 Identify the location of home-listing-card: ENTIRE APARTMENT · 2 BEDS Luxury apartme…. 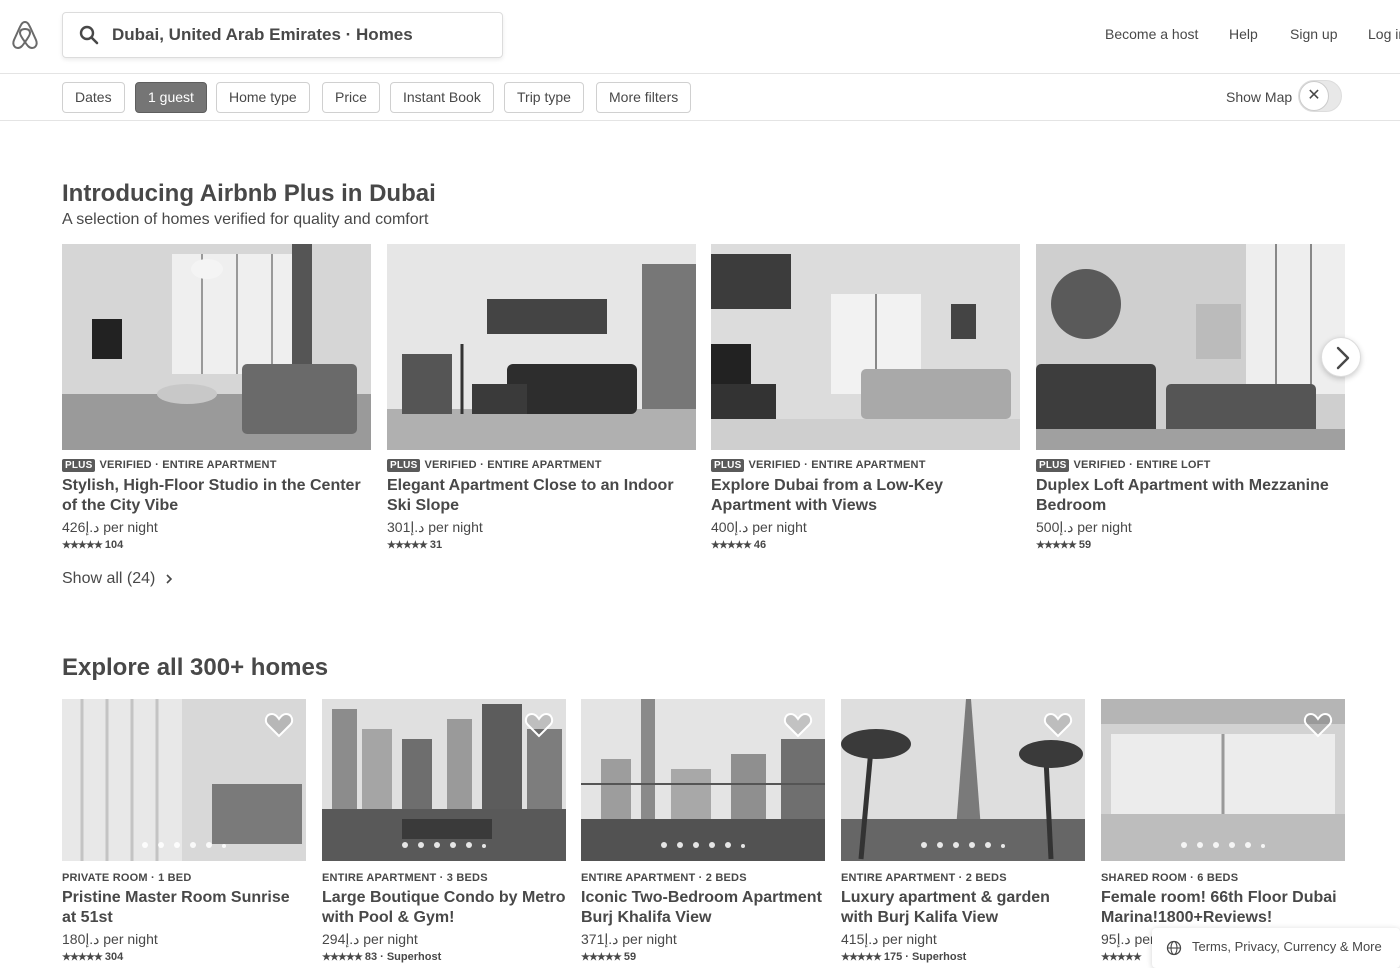
(963, 831).